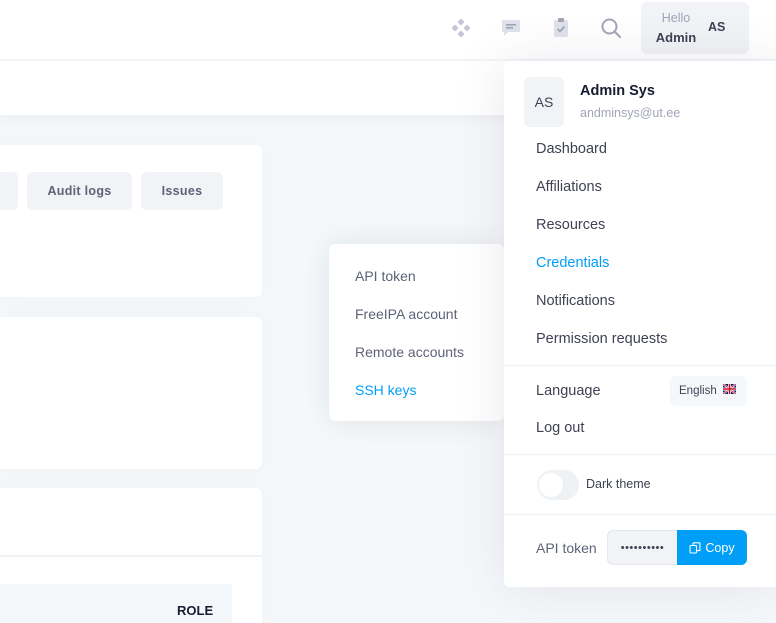 This screenshot has width=776, height=623. Describe the element at coordinates (575, 301) in the screenshot. I see `menu-item-notifications: Notifications` at that location.